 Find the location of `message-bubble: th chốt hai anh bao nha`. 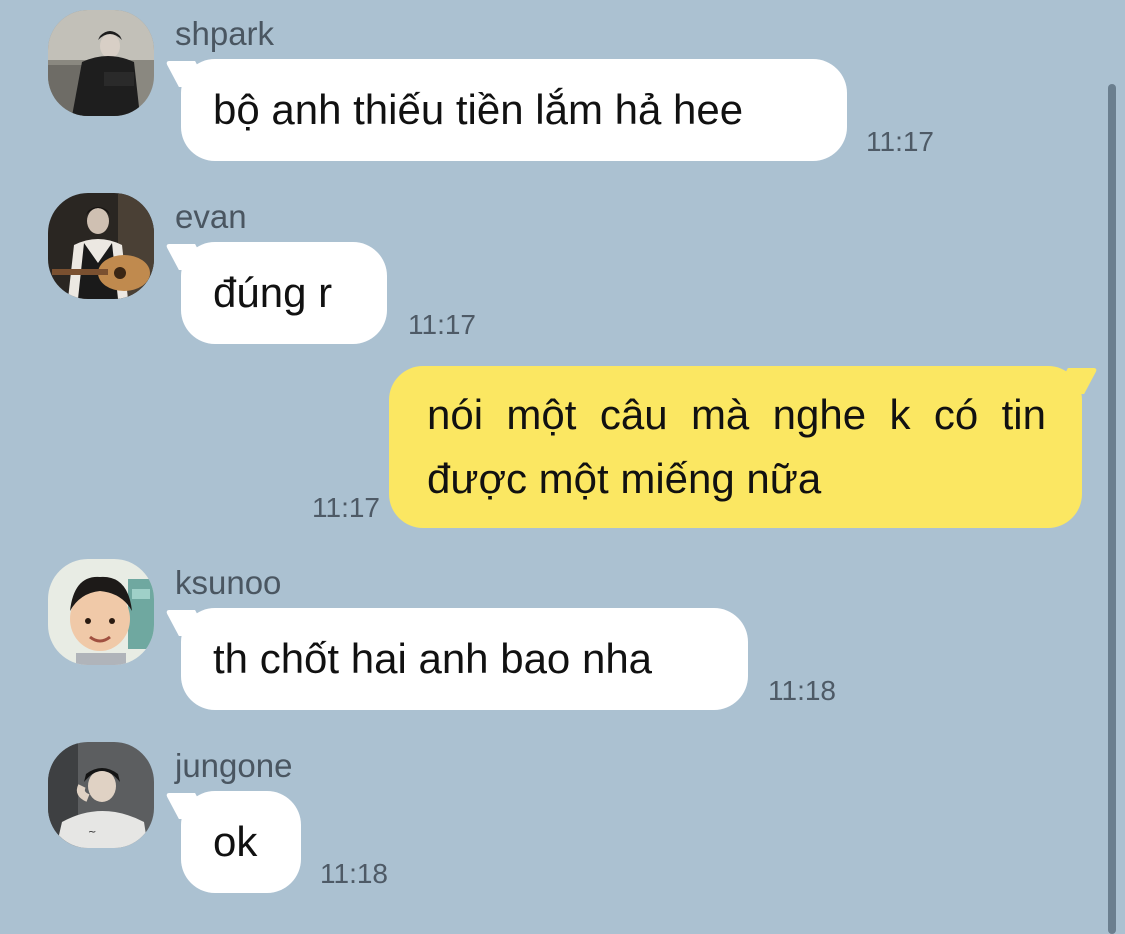

message-bubble: th chốt hai anh bao nha is located at coordinates (464, 659).